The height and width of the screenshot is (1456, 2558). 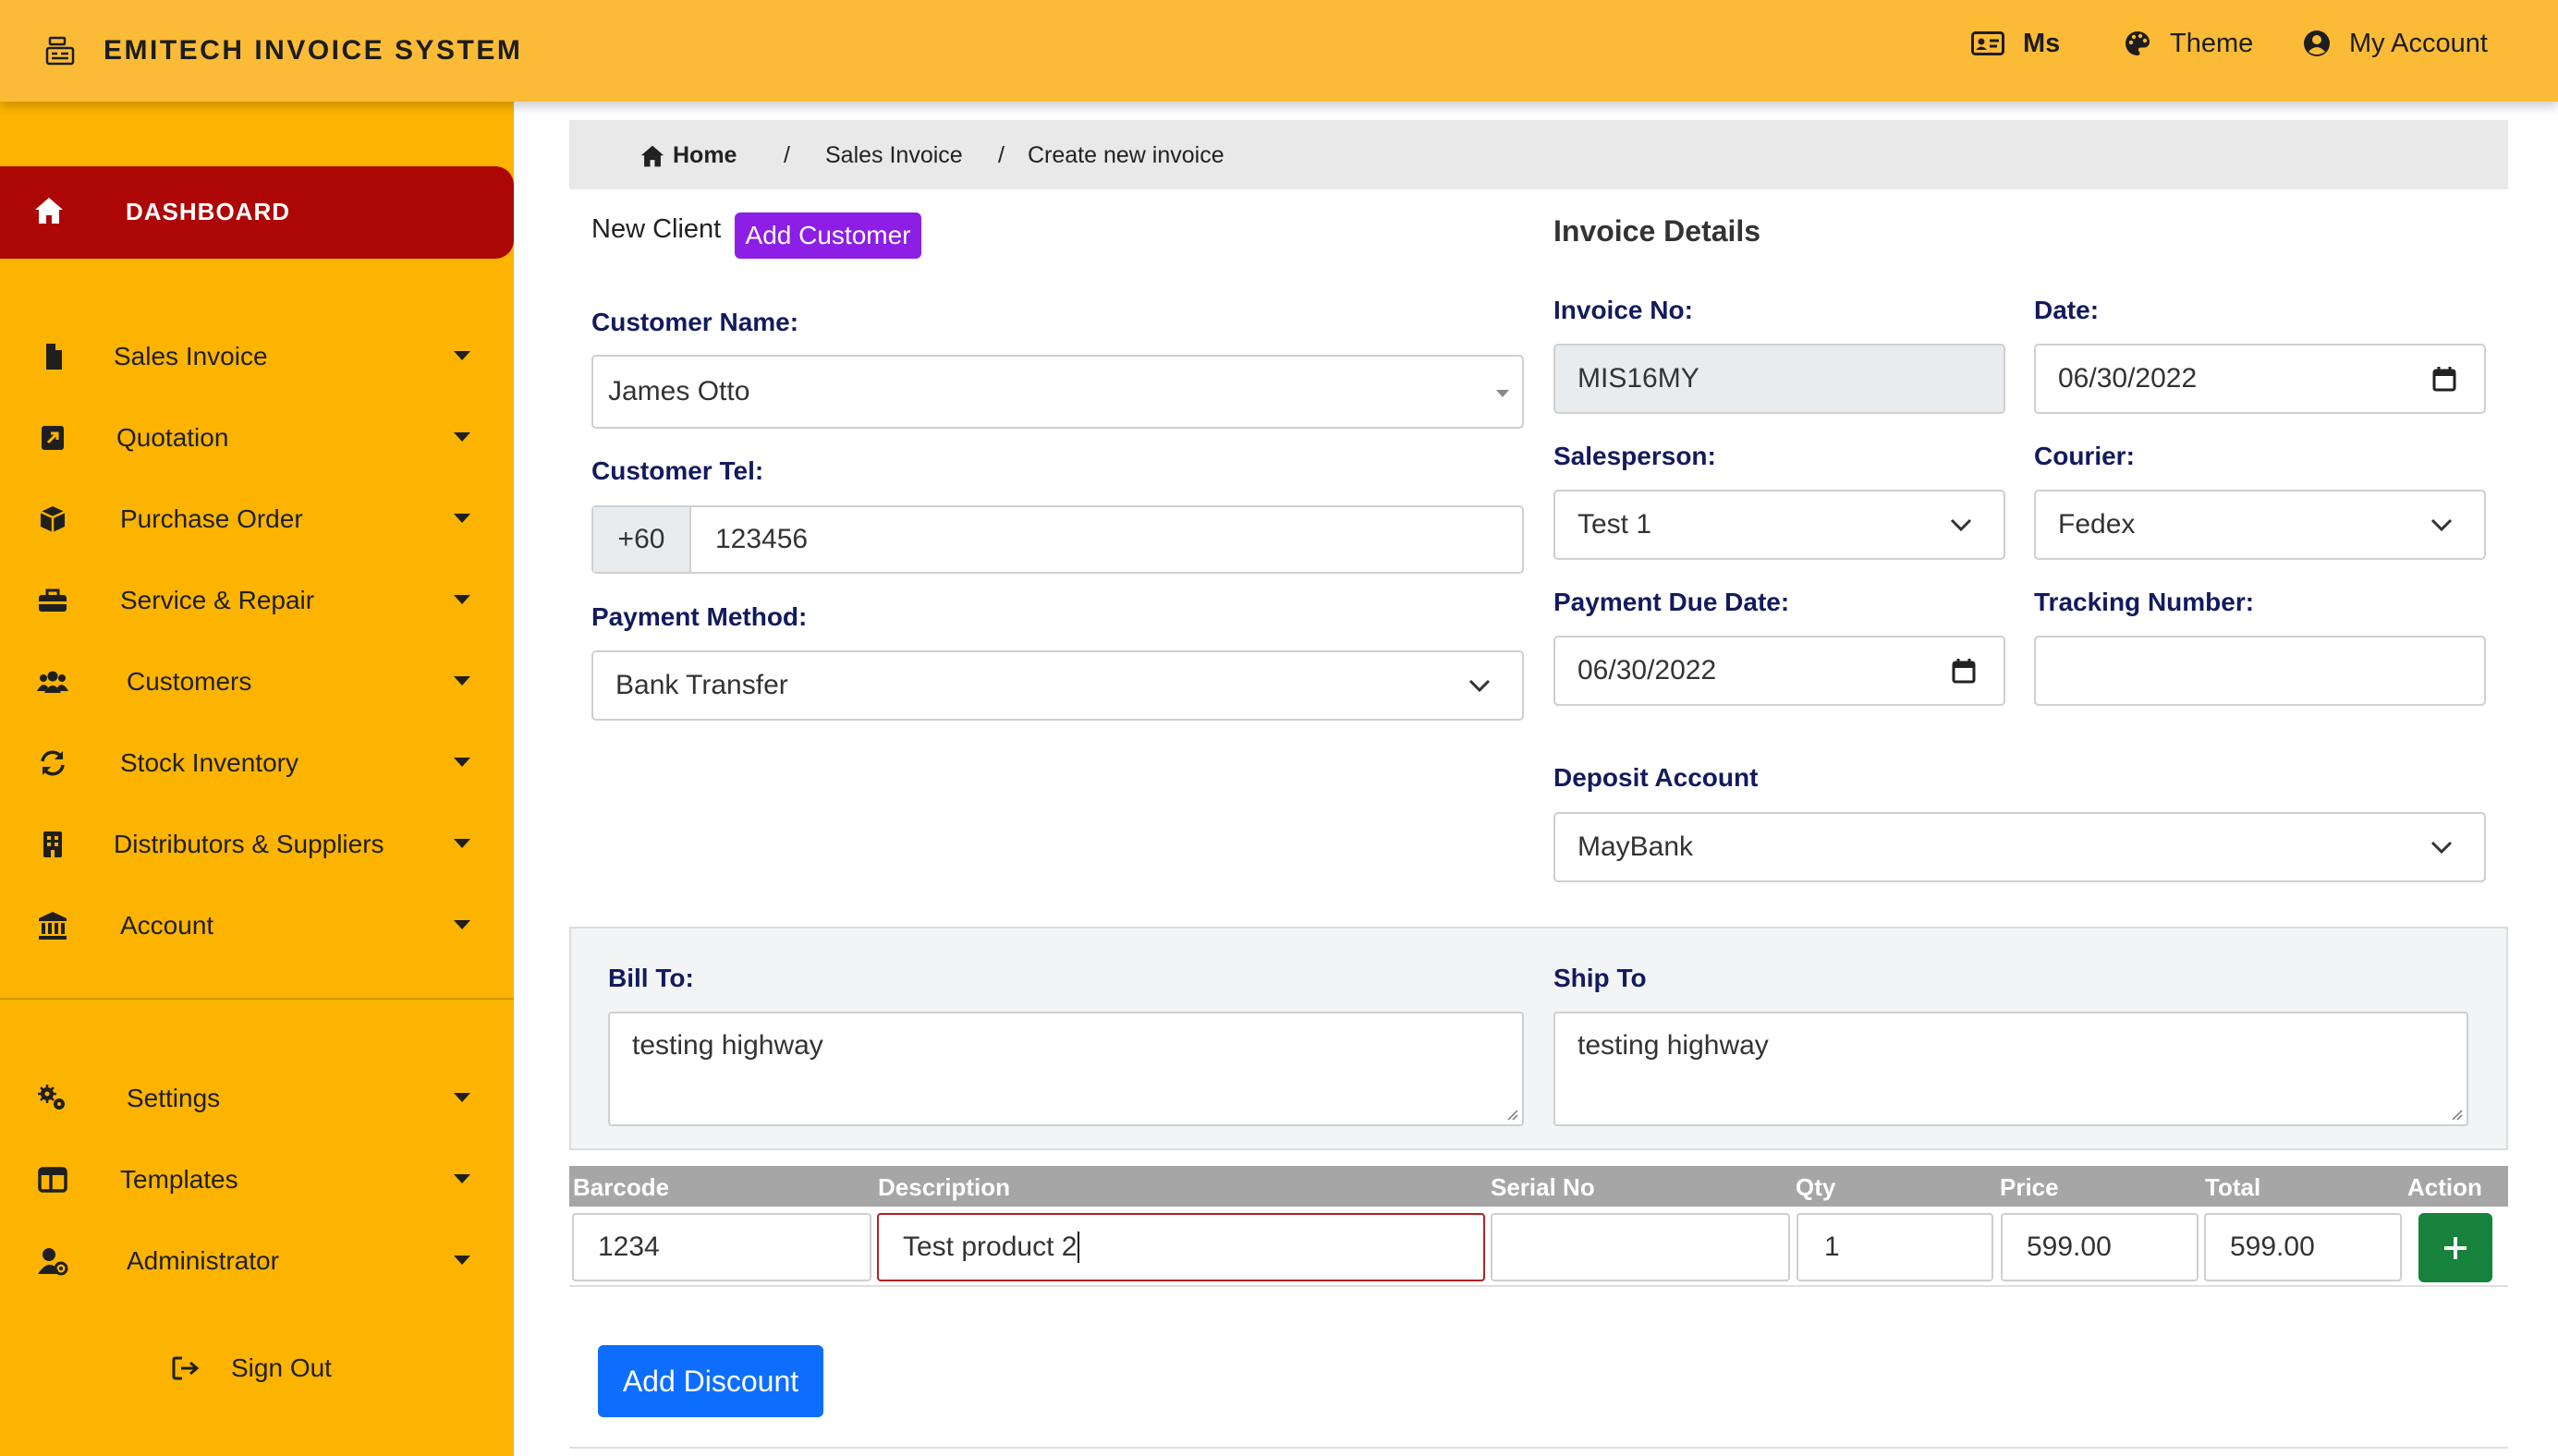 What do you see at coordinates (894, 155) in the screenshot?
I see `breadcrumb-sales-invoice: Sales Invoice` at bounding box center [894, 155].